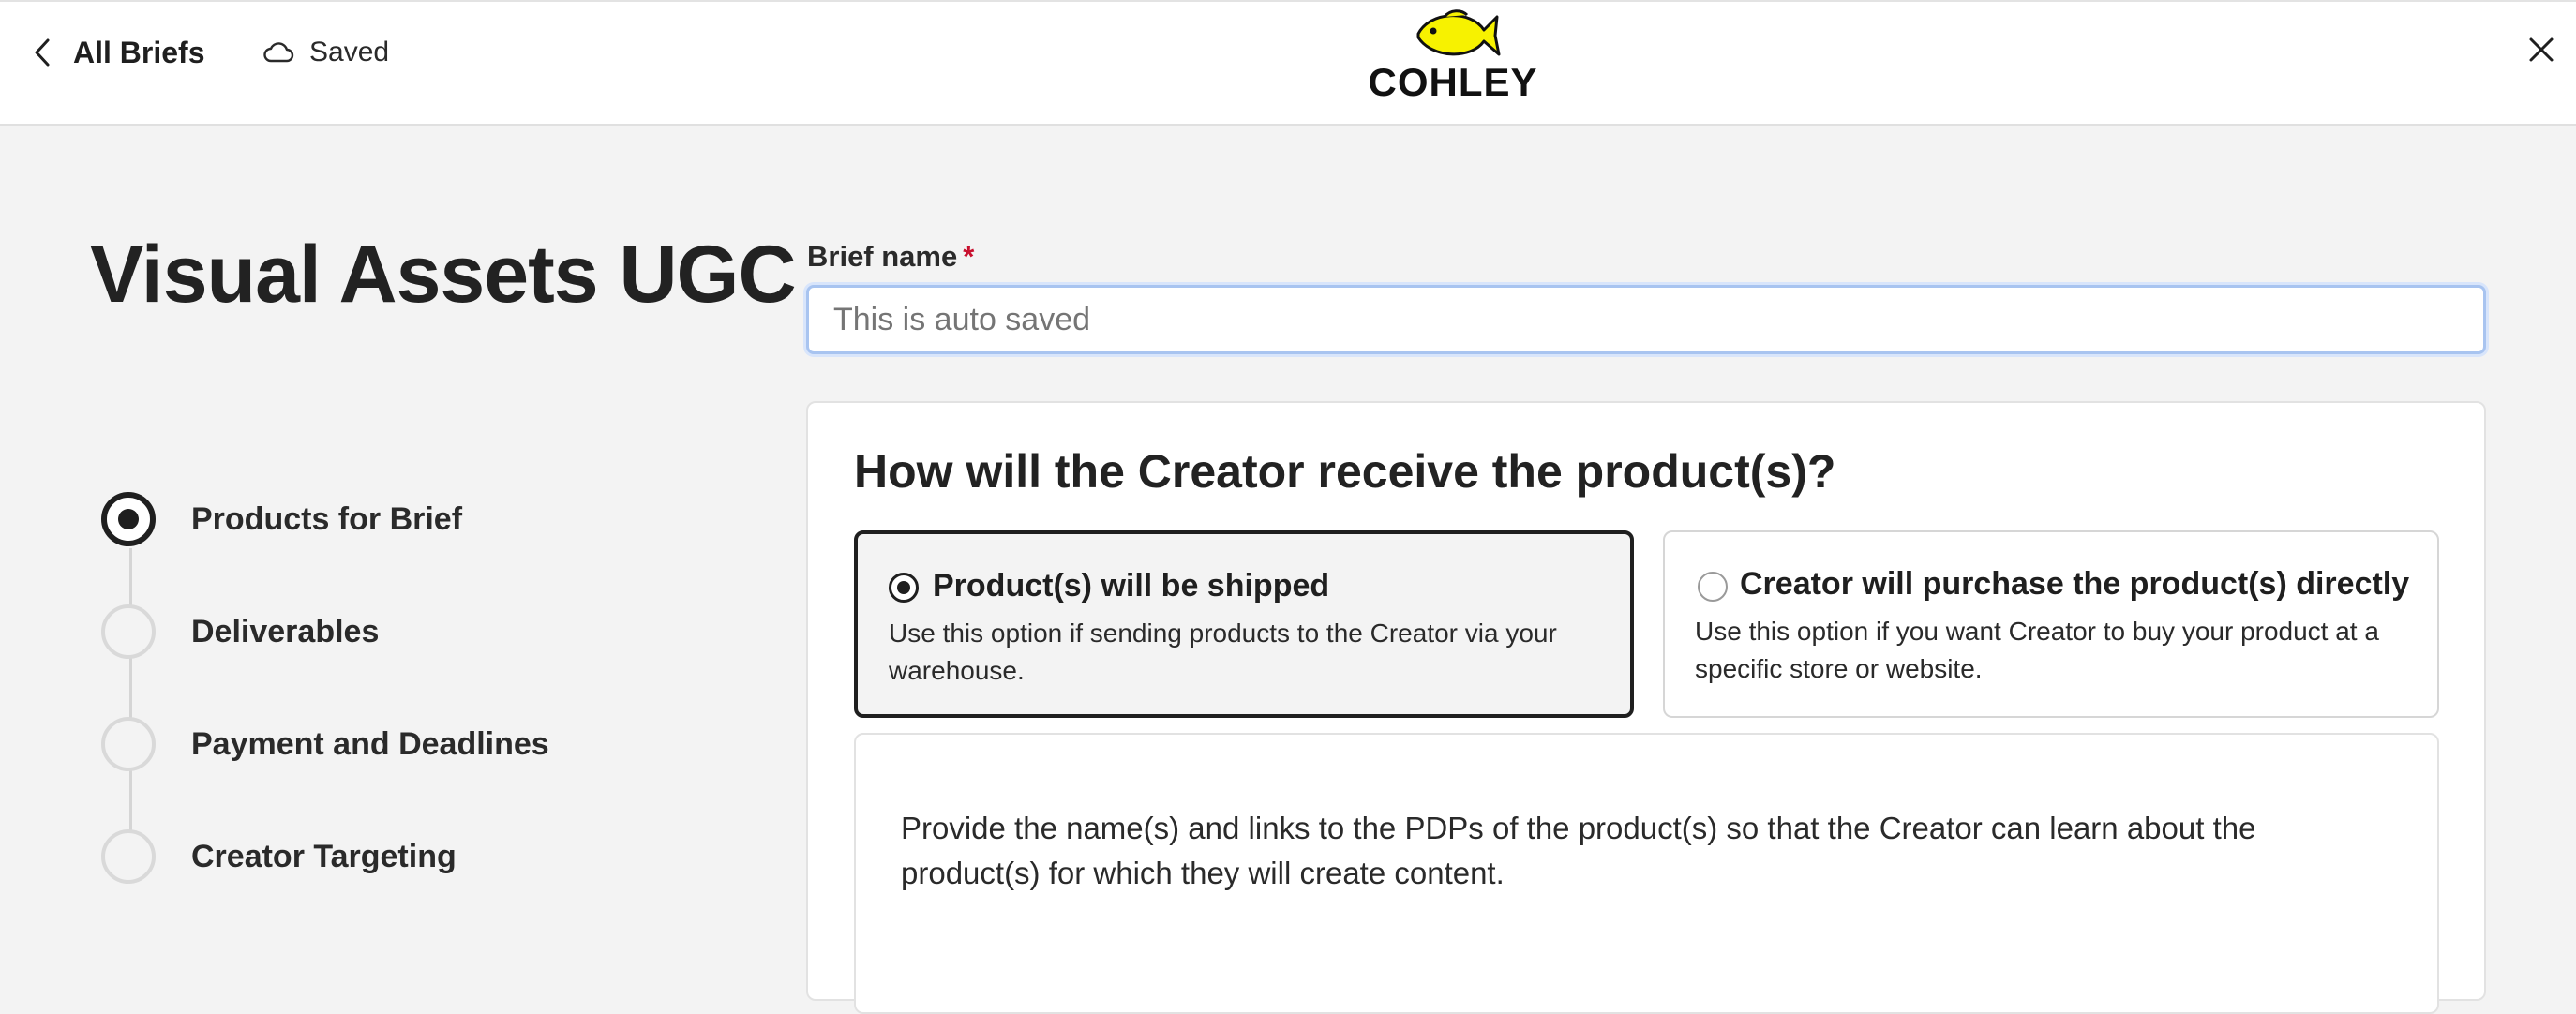 Image resolution: width=2576 pixels, height=1014 pixels. I want to click on saved-status: Saved, so click(326, 52).